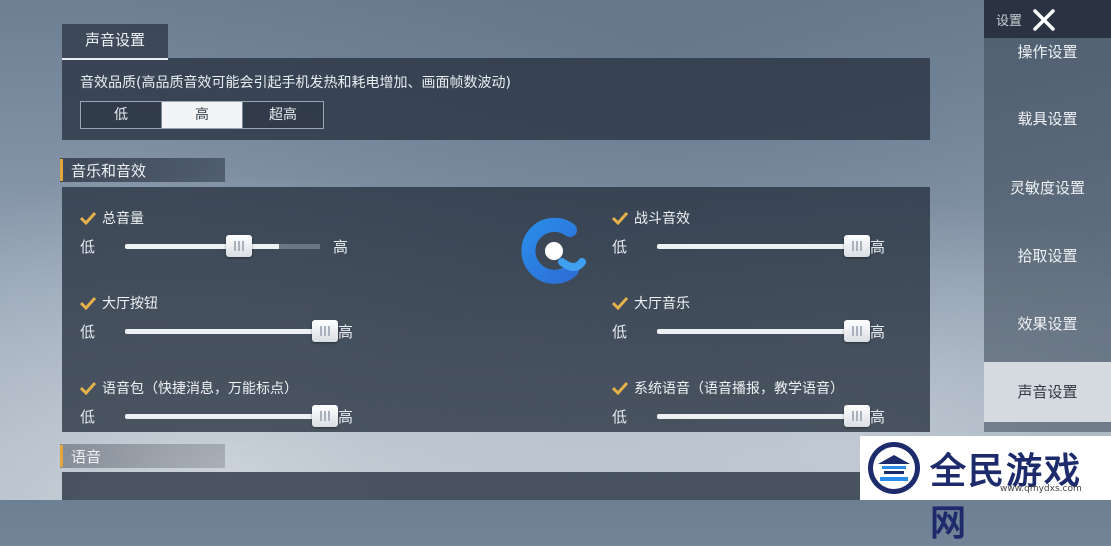 The image size is (1111, 546). What do you see at coordinates (461, 486) in the screenshot?
I see `voice-panel` at bounding box center [461, 486].